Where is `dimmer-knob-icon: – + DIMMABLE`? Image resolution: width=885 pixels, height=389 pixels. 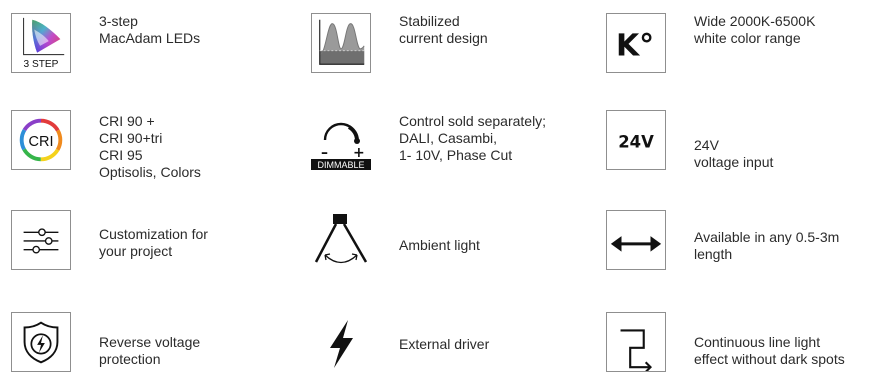 dimmer-knob-icon: – + DIMMABLE is located at coordinates (341, 140).